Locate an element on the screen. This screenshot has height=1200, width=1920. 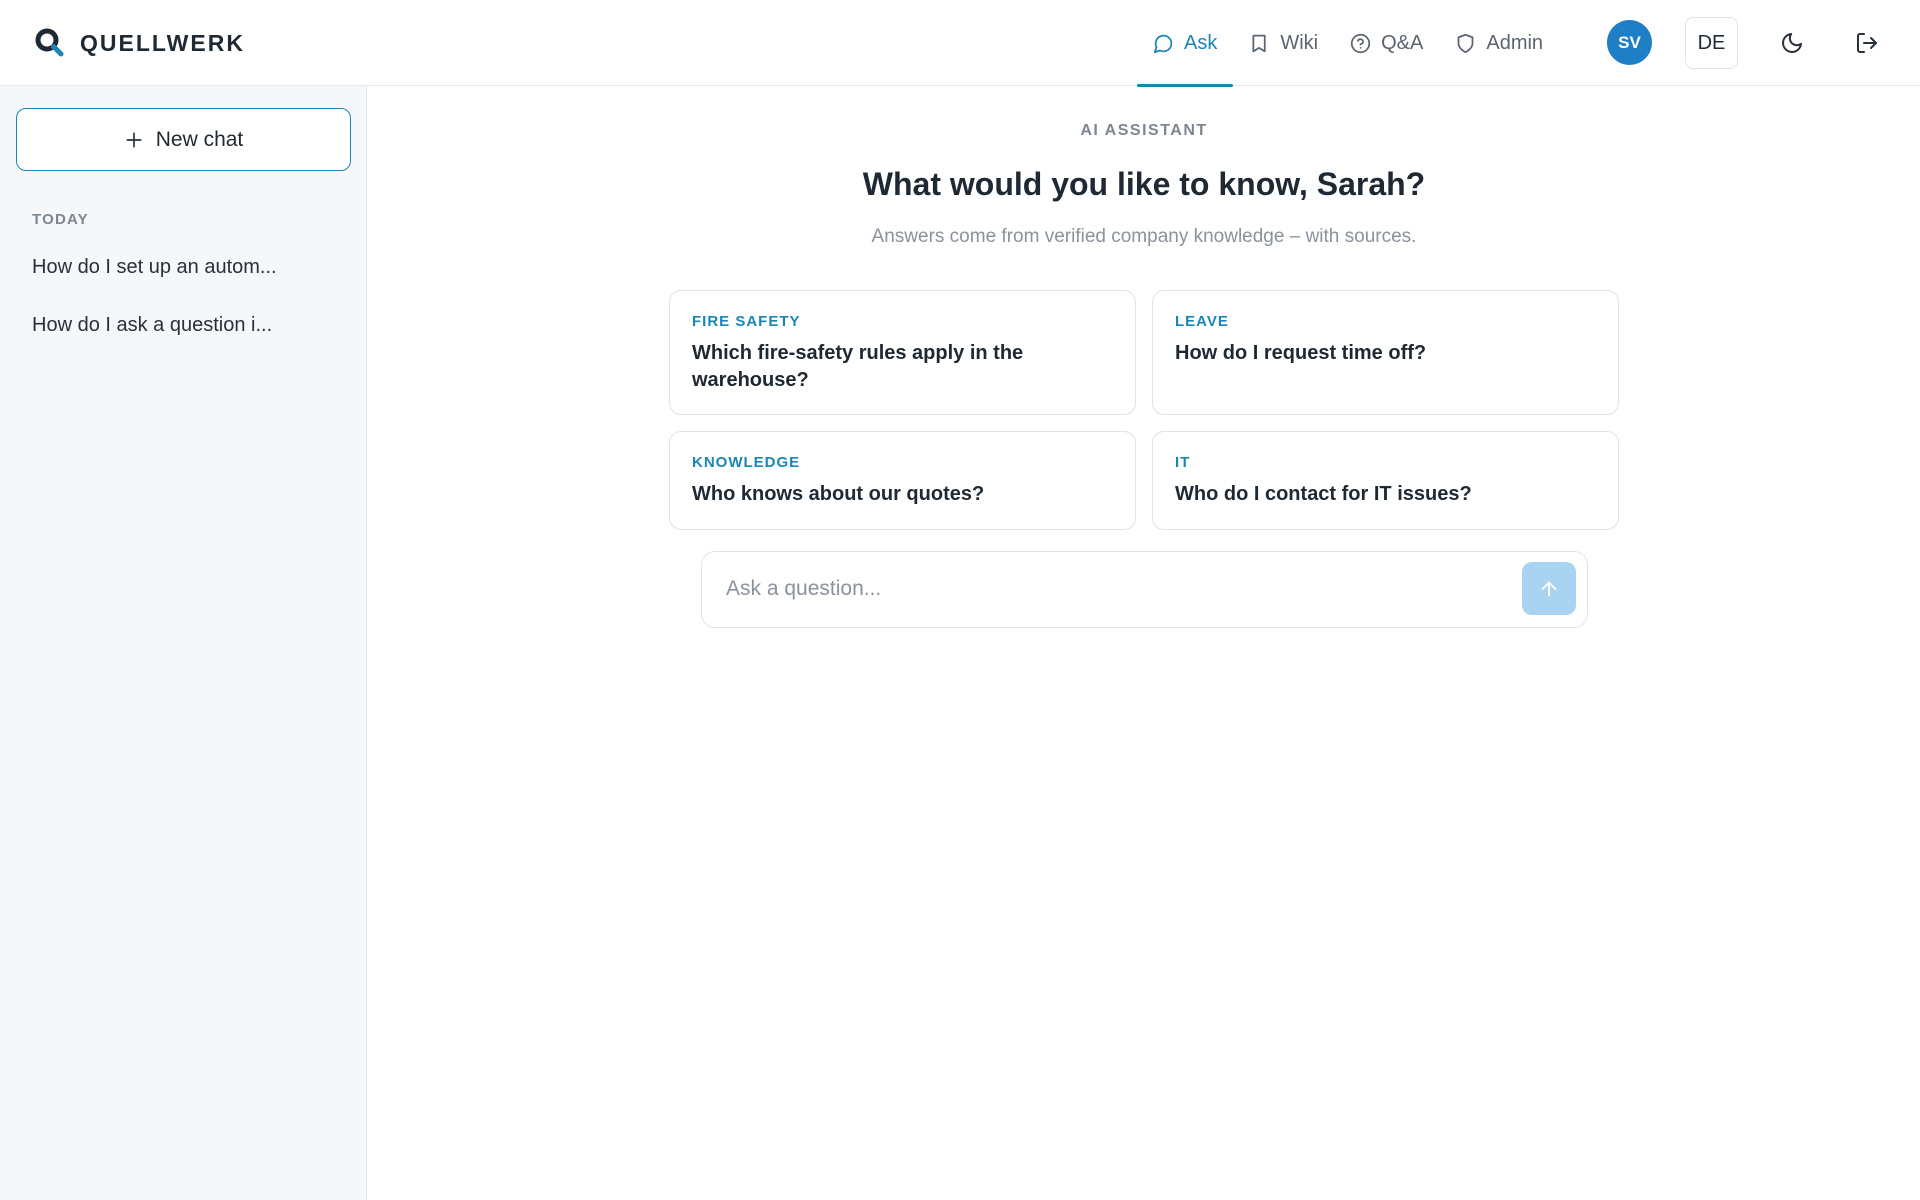
suggestion-category: LEAVE is located at coordinates (1202, 321).